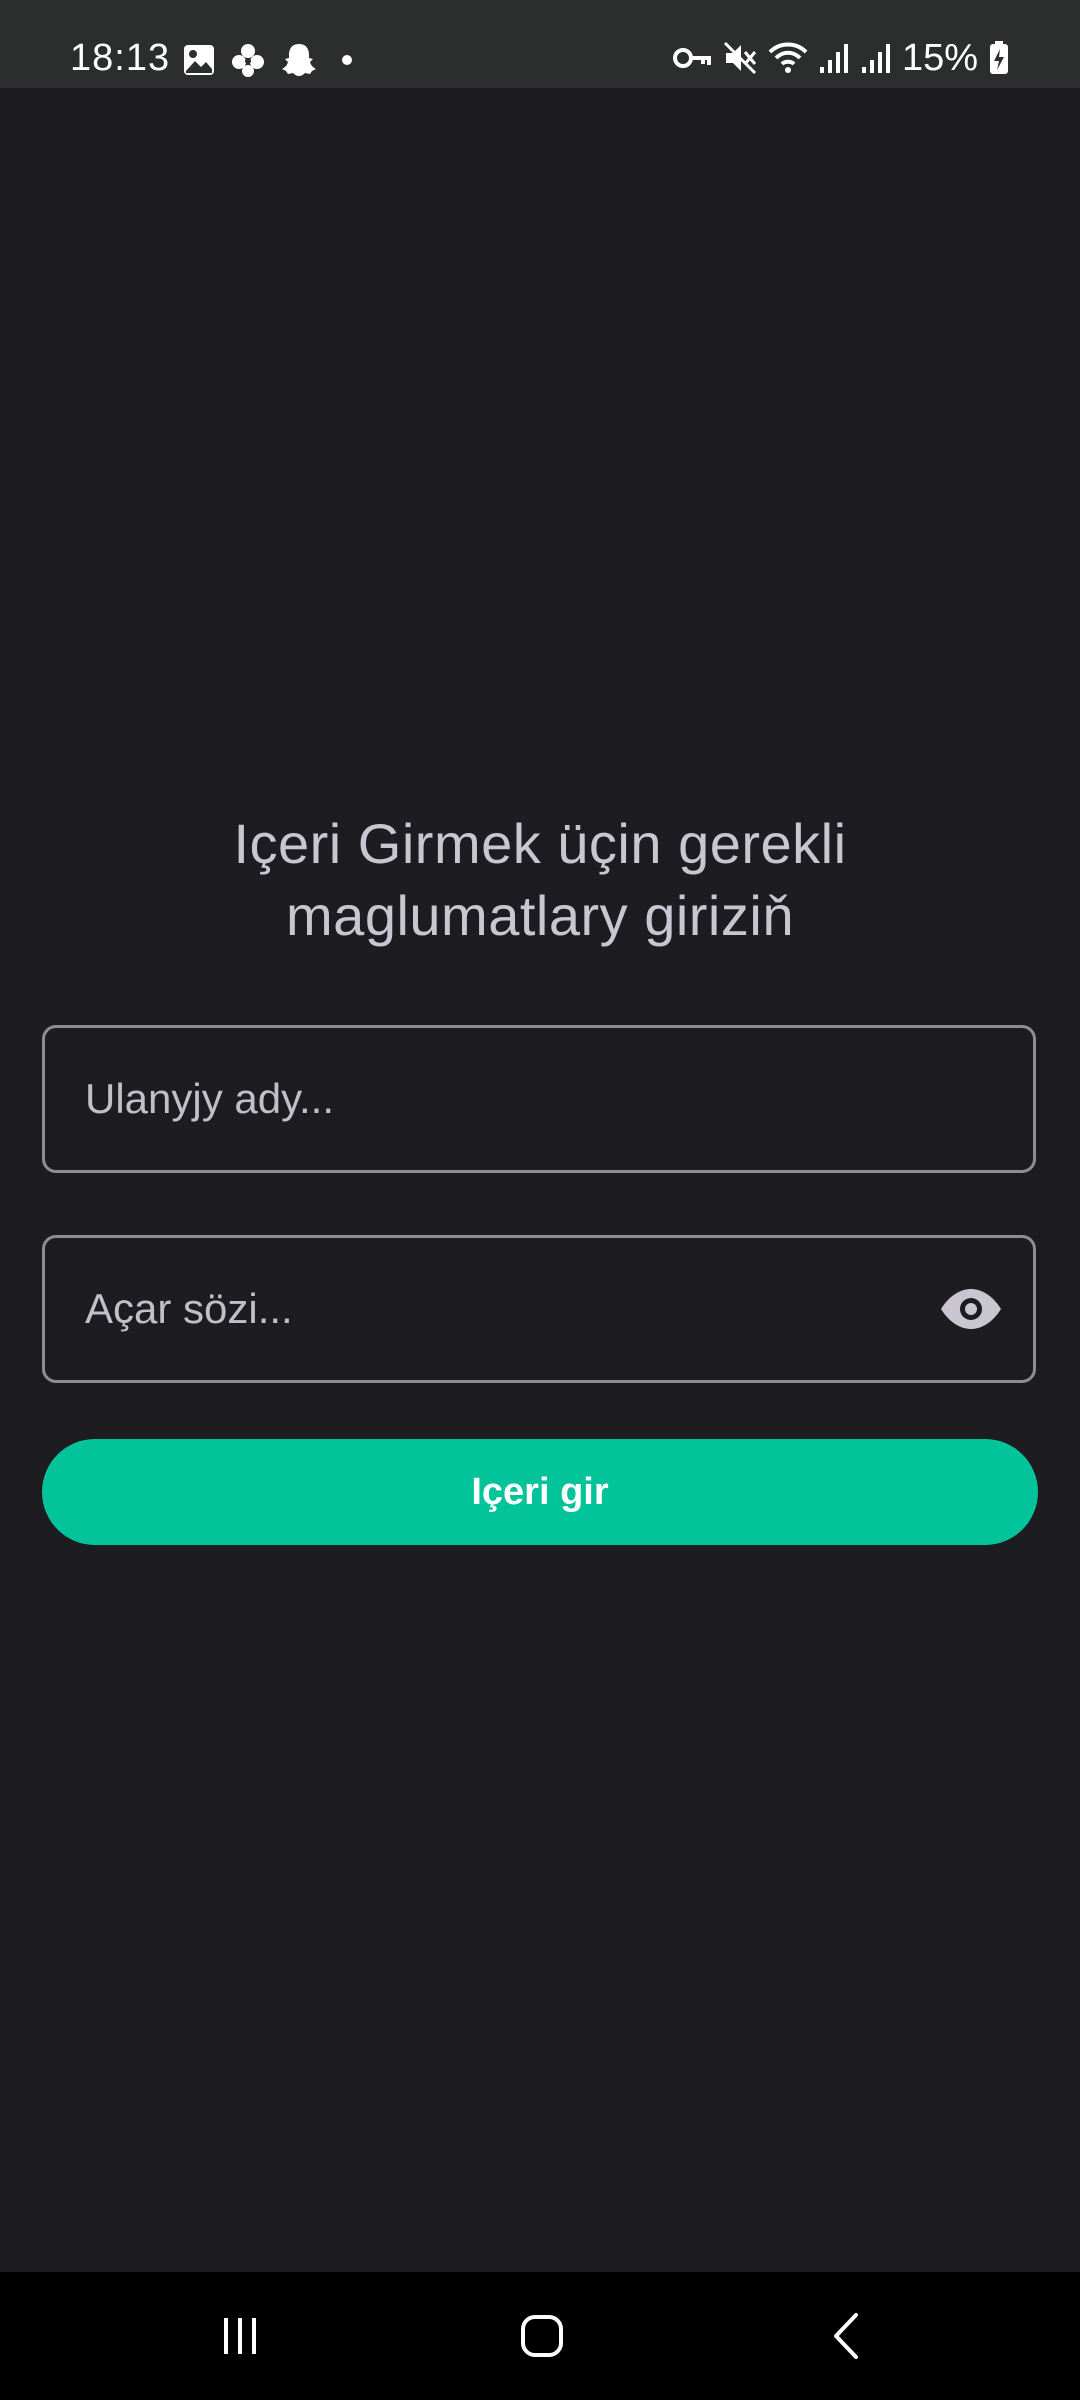 This screenshot has width=1080, height=2400. I want to click on status-bar: 18:13 15%, so click(540, 44).